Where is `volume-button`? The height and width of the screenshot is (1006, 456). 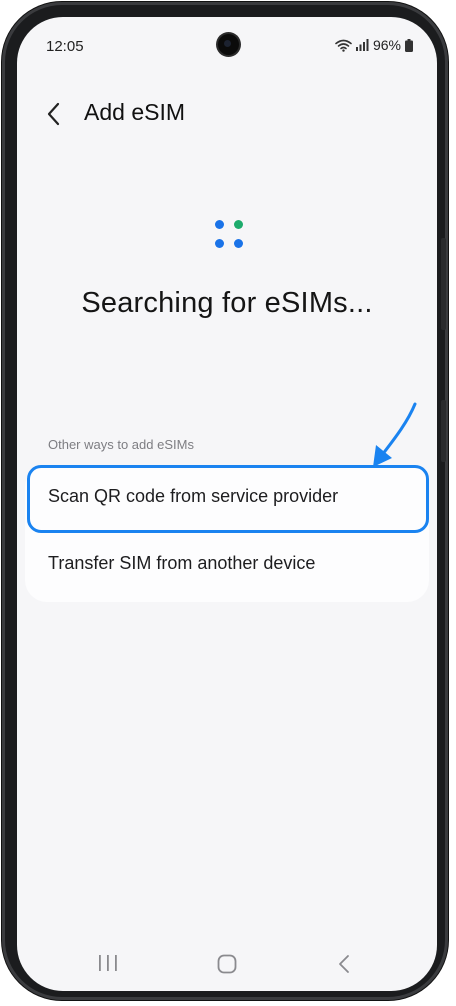 volume-button is located at coordinates (443, 284).